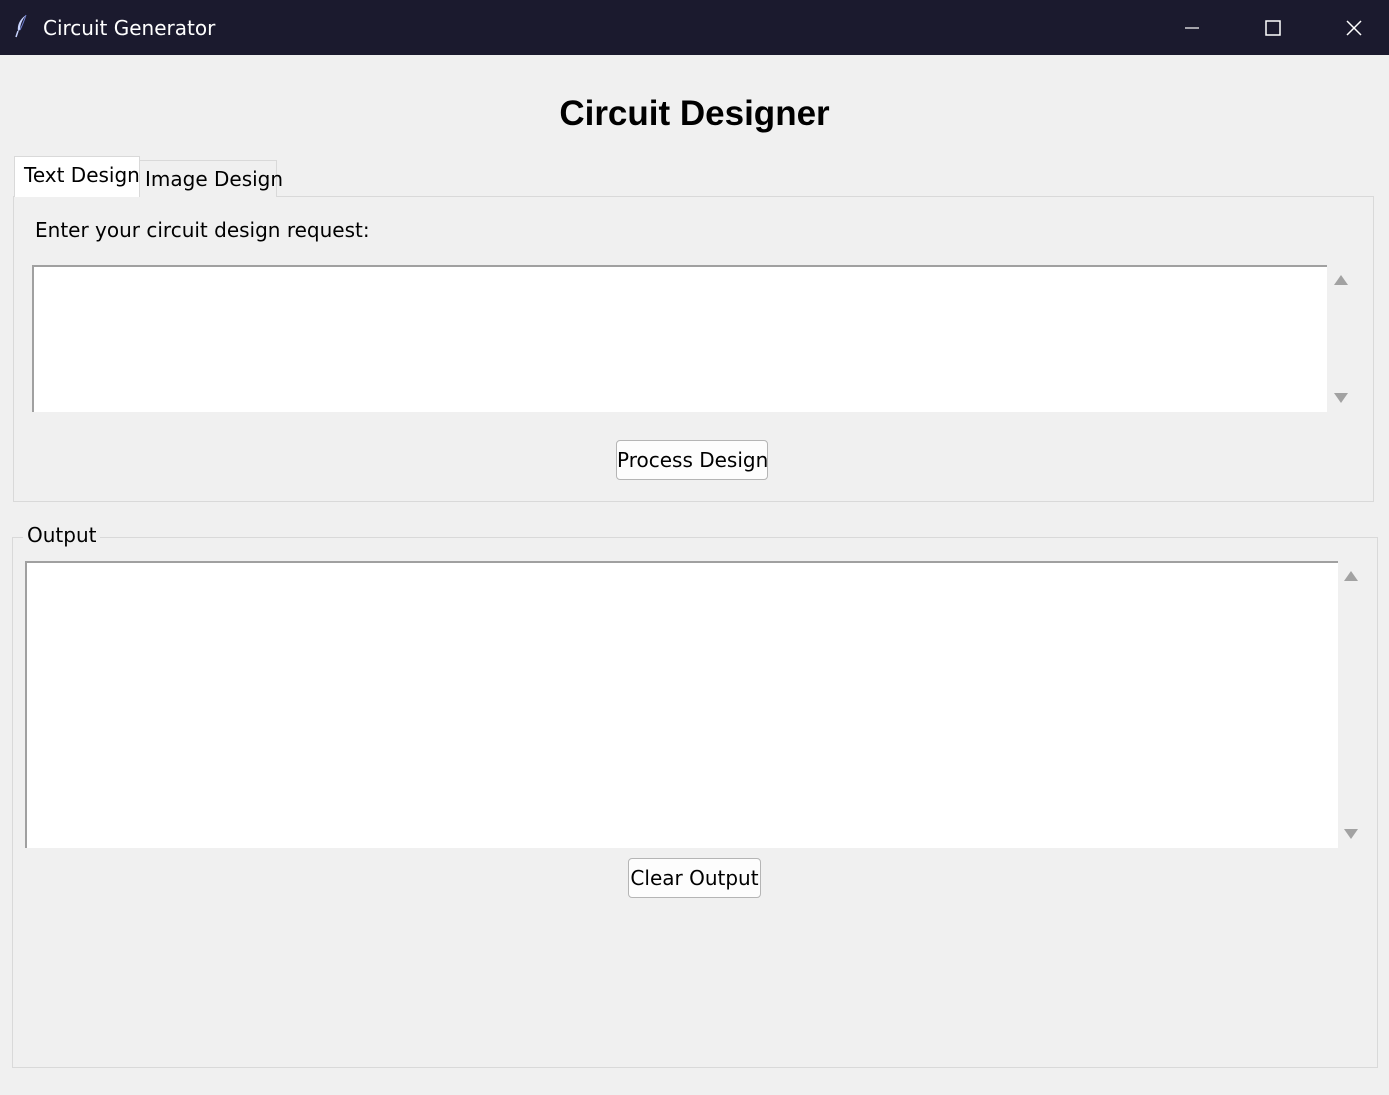 The image size is (1389, 1095). I want to click on maximize-button, so click(1273, 27).